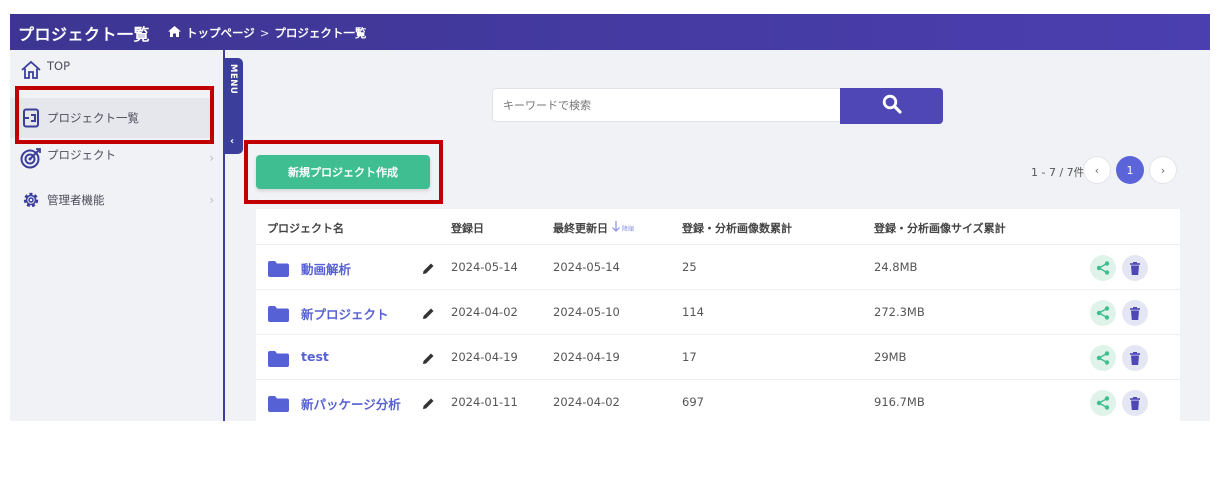 This screenshot has height=493, width=1224. What do you see at coordinates (467, 228) in the screenshot?
I see `column-header-registered: 登録日` at bounding box center [467, 228].